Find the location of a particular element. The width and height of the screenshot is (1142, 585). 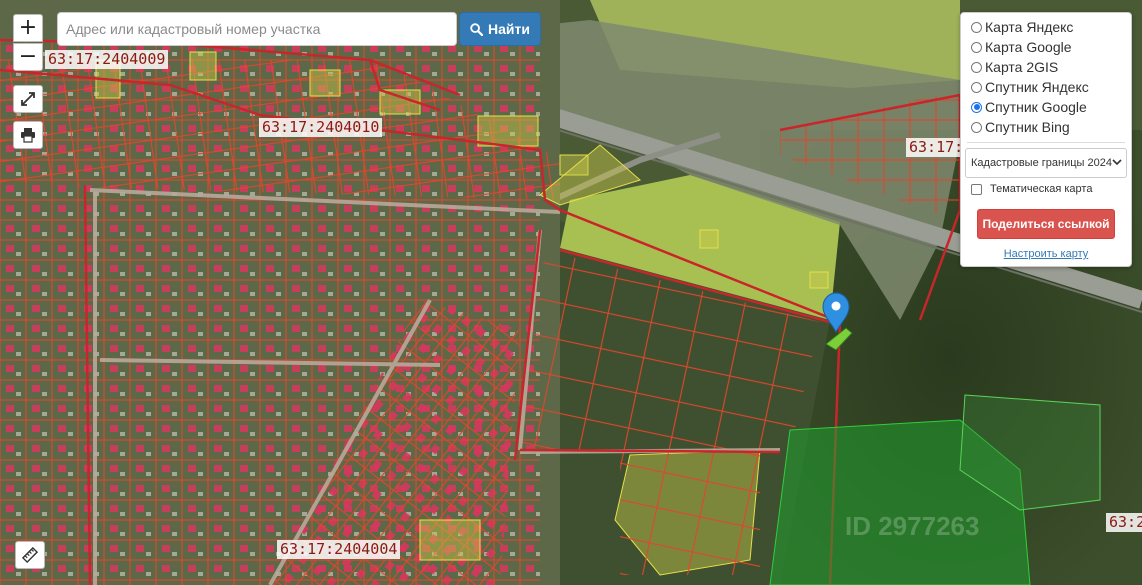

ruler-button is located at coordinates (30, 555).